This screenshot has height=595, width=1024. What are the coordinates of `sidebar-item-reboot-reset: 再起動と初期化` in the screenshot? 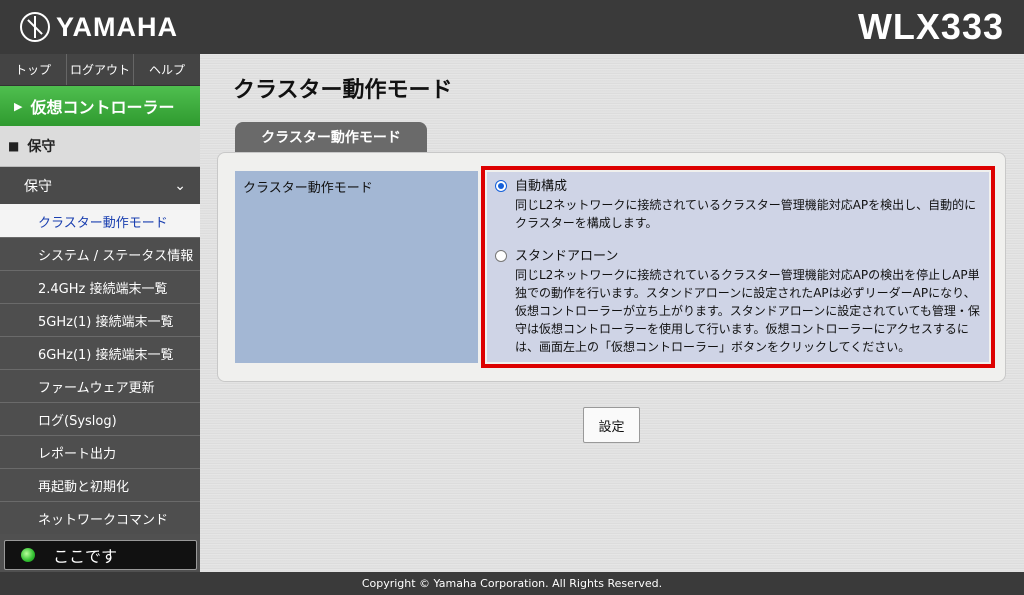 It's located at (100, 484).